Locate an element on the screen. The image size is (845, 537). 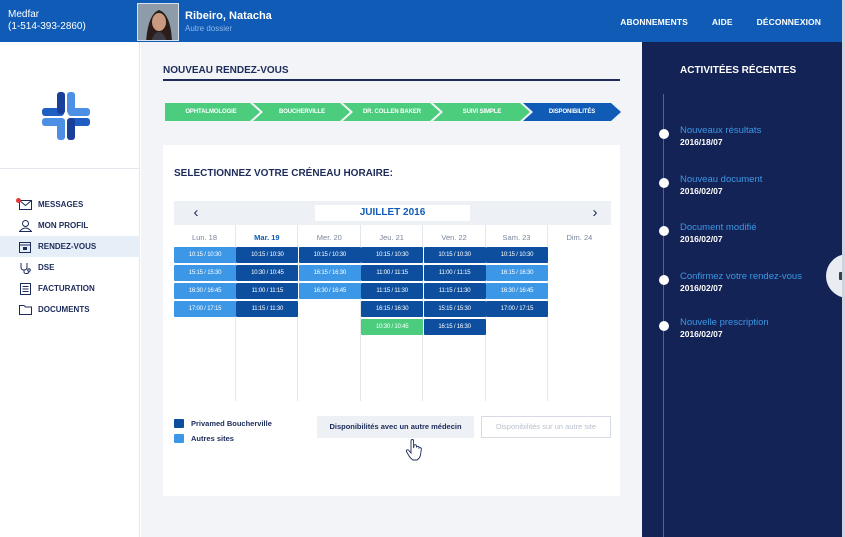
other-doctor-button: Disponibilités avec un autre médecin is located at coordinates (395, 427).